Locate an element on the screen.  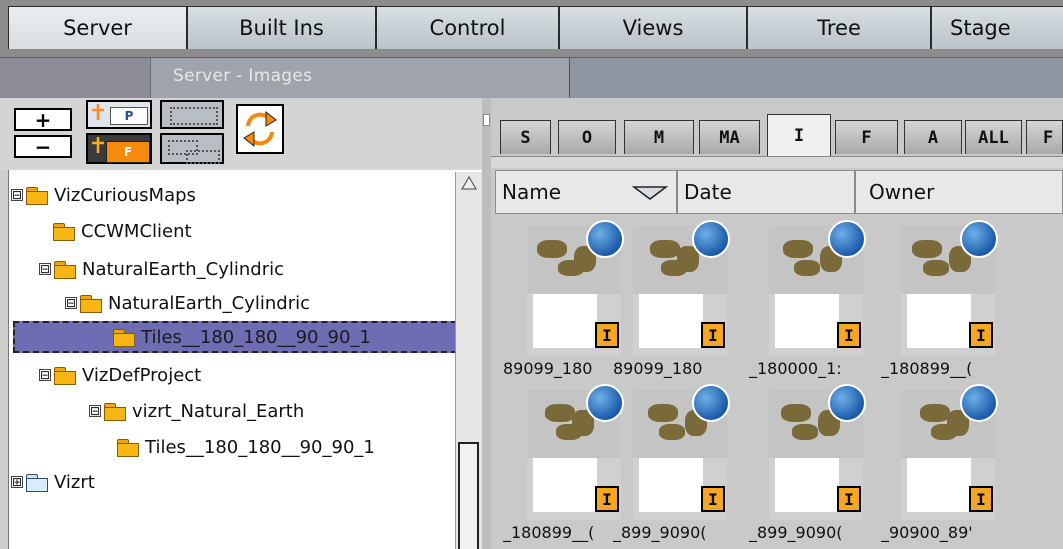
filter-tab-o: O is located at coordinates (587, 137).